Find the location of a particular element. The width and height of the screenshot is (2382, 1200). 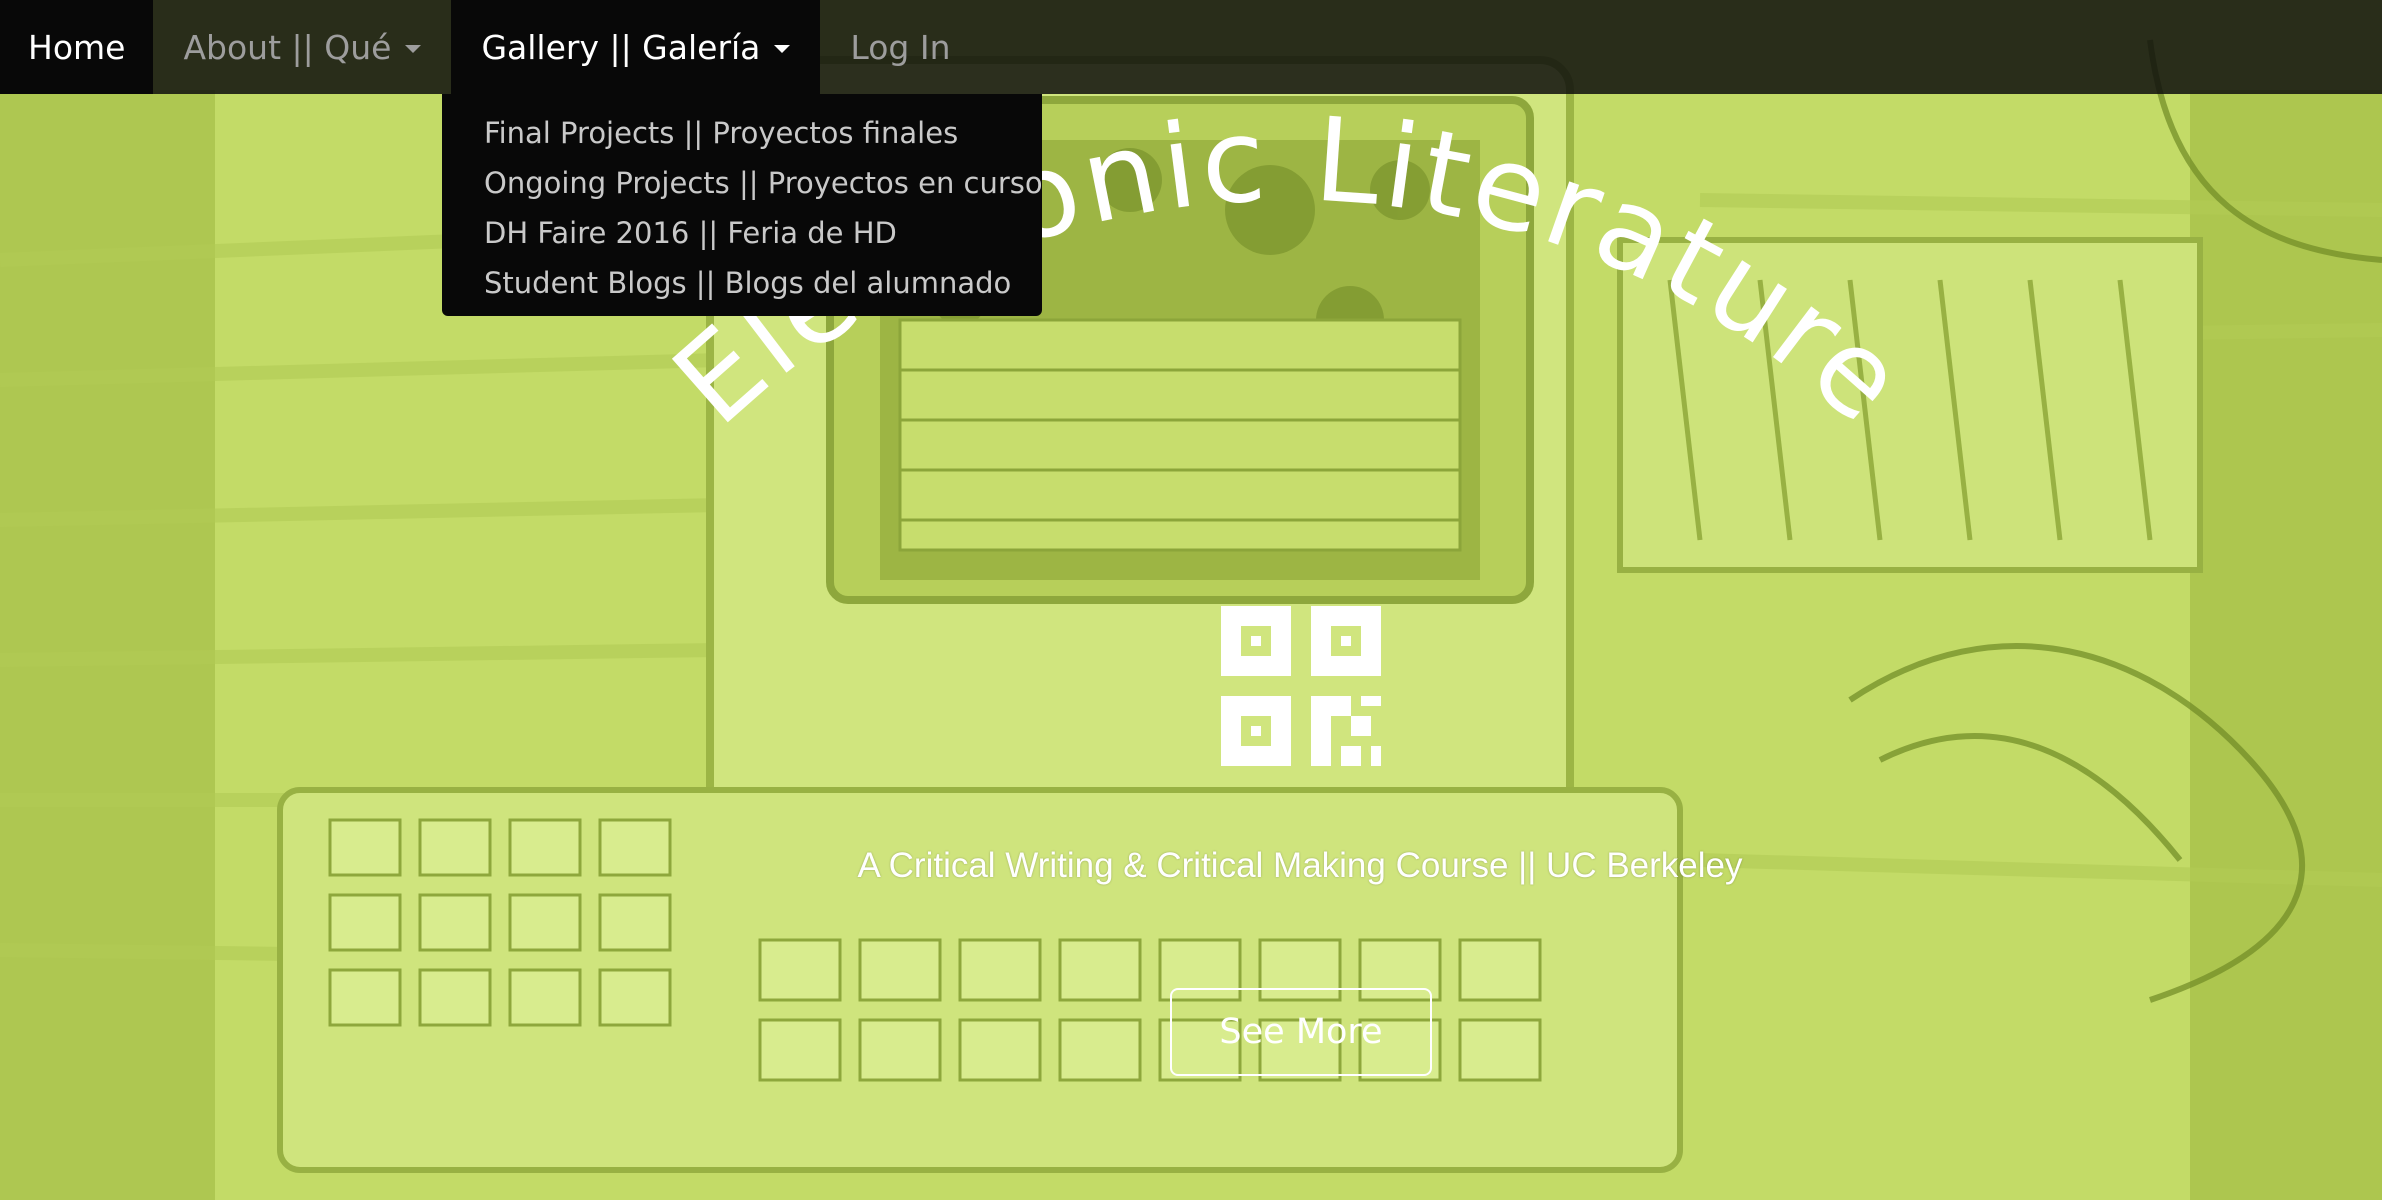

see-more-button: See More is located at coordinates (1301, 1032).